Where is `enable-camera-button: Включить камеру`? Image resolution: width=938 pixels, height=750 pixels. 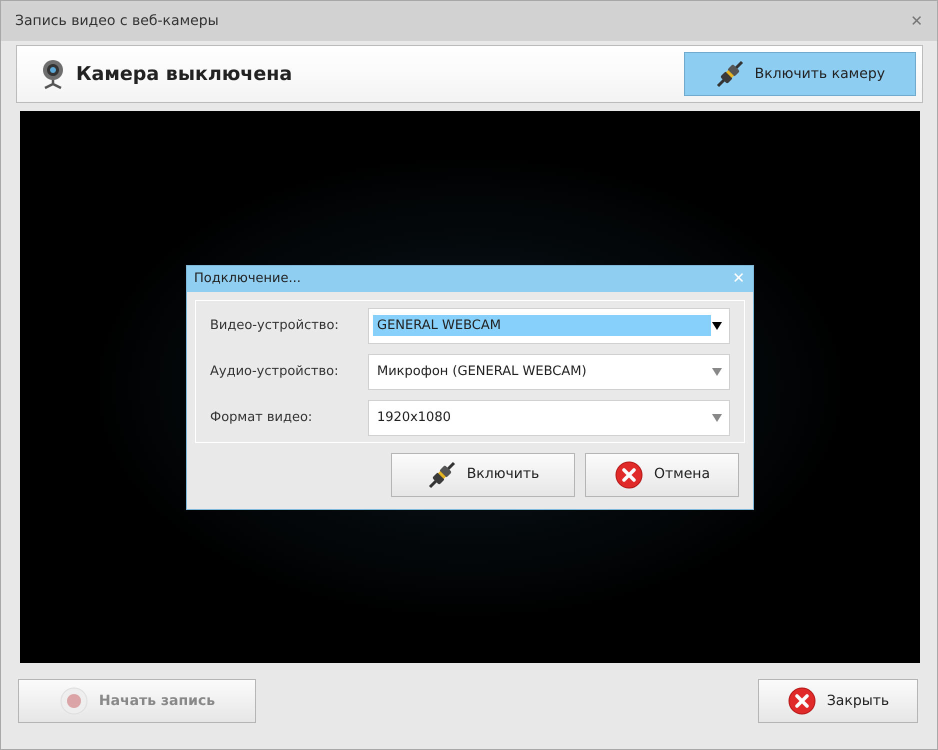
enable-camera-button: Включить камеру is located at coordinates (800, 74).